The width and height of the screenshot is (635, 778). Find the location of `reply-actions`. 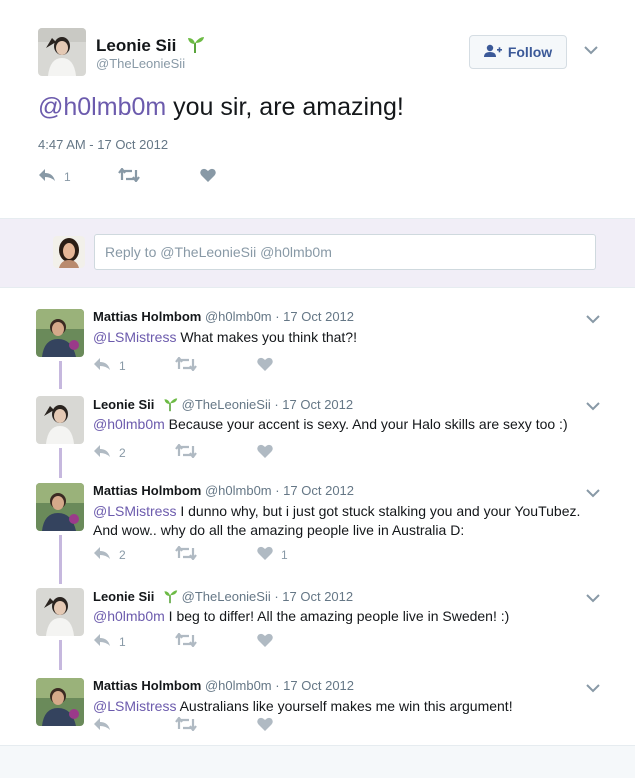

reply-actions is located at coordinates (187, 725).